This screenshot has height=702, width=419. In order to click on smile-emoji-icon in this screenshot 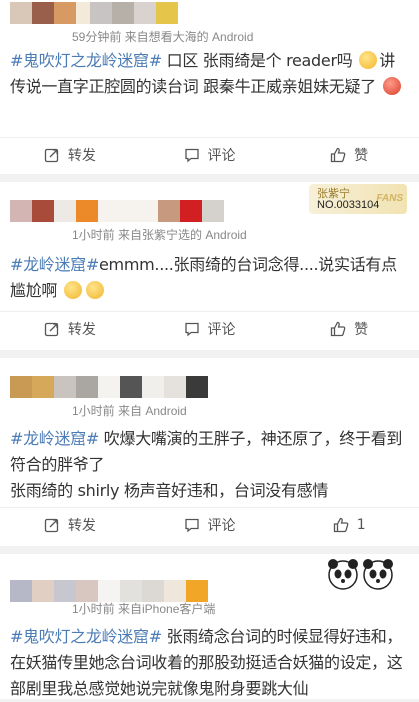, I will do `click(368, 60)`.